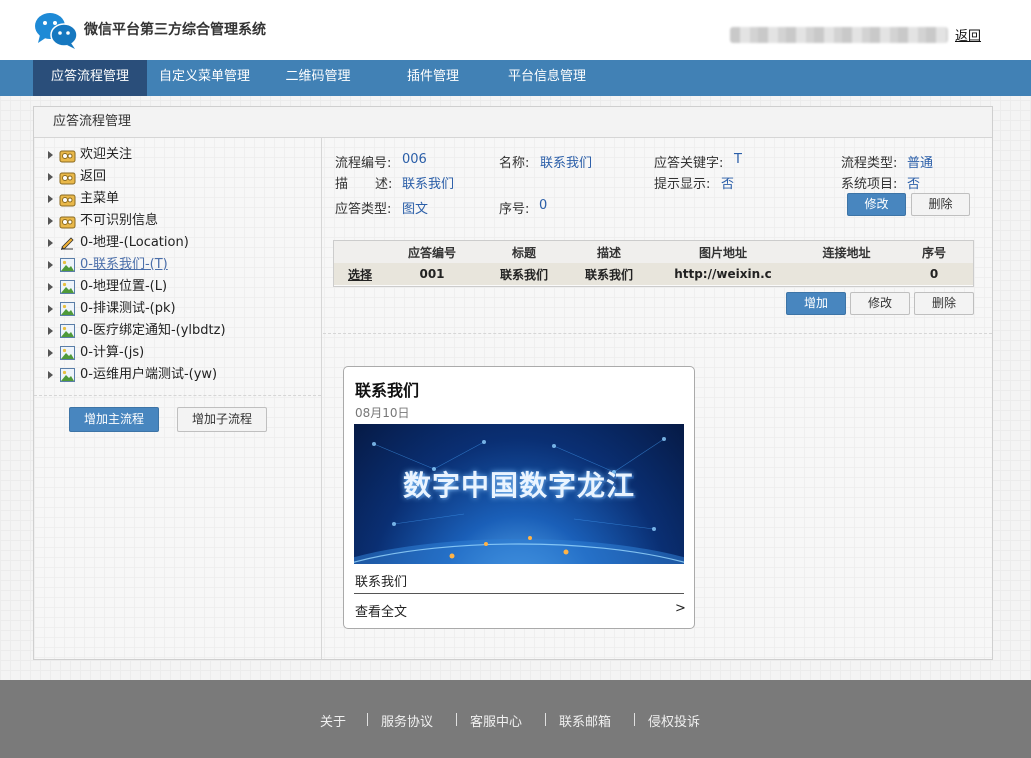  Describe the element at coordinates (137, 331) in the screenshot. I see `tree-item-medical-notify: 0-医疗绑定通知-(ylbdtz)` at that location.